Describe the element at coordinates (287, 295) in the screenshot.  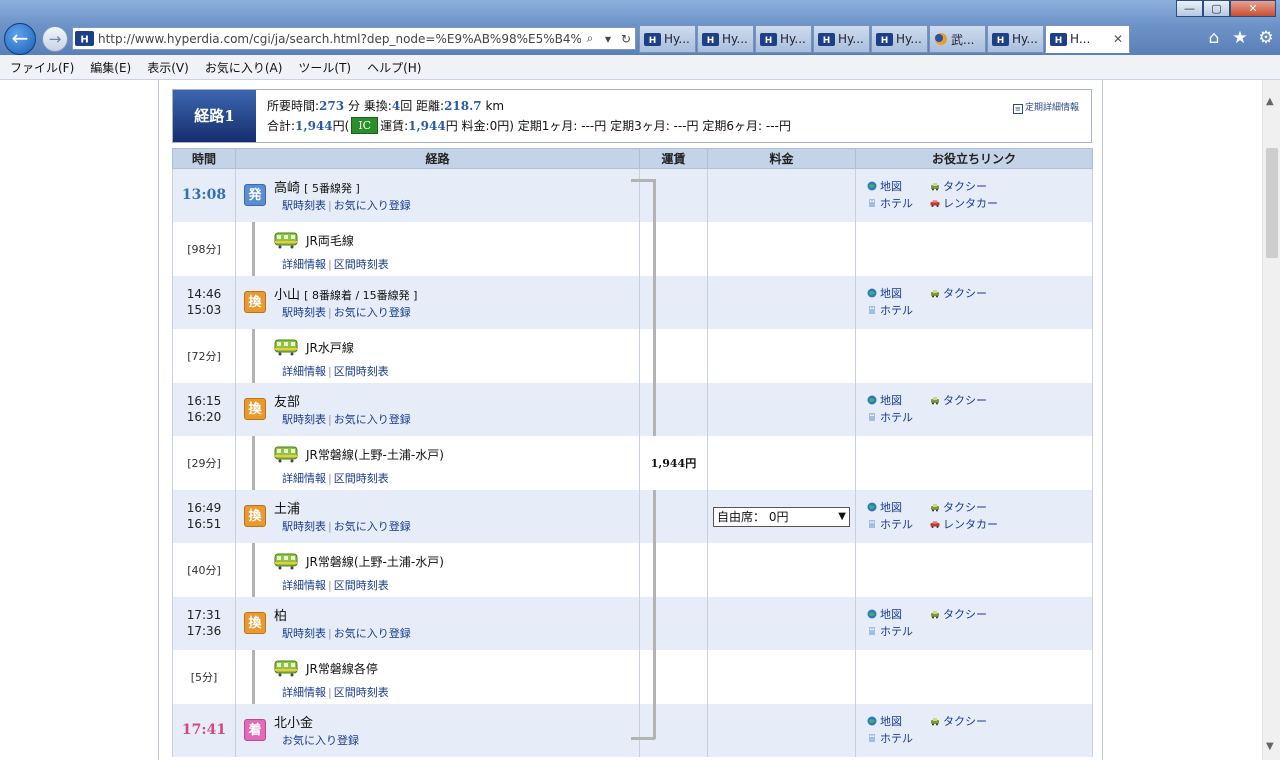
I see `station-name-text: 小山` at that location.